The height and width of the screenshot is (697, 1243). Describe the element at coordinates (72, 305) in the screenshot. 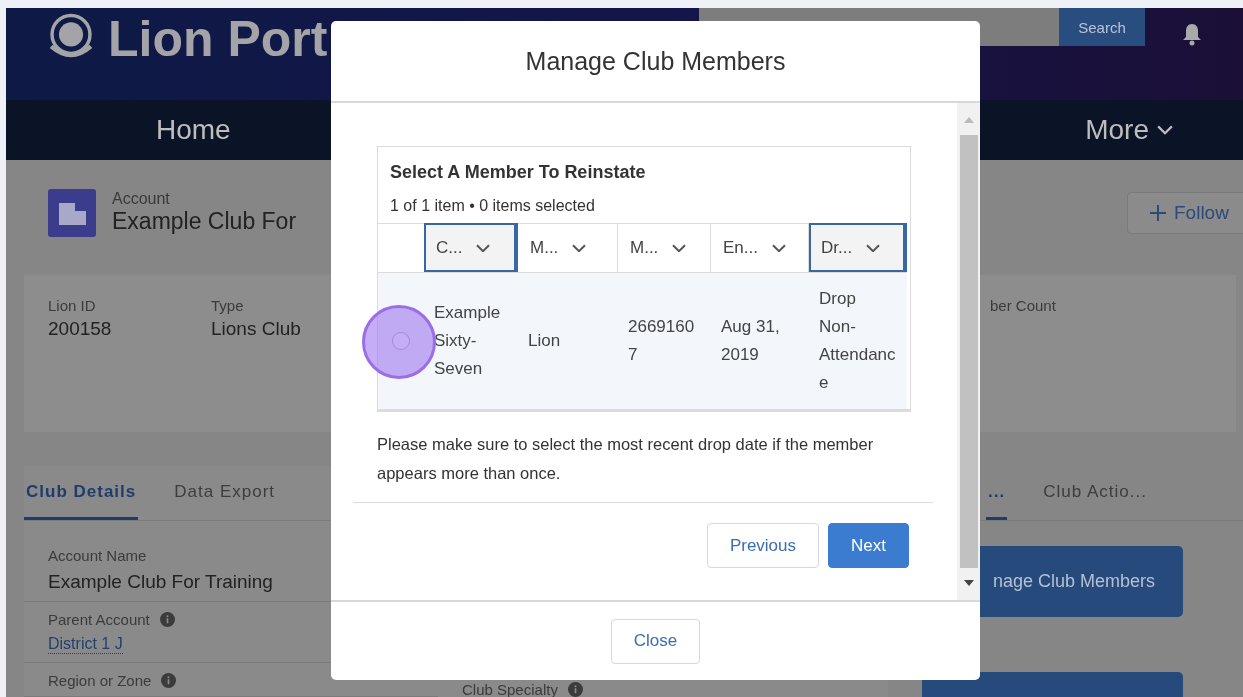

I see `field-label: Lion ID` at that location.